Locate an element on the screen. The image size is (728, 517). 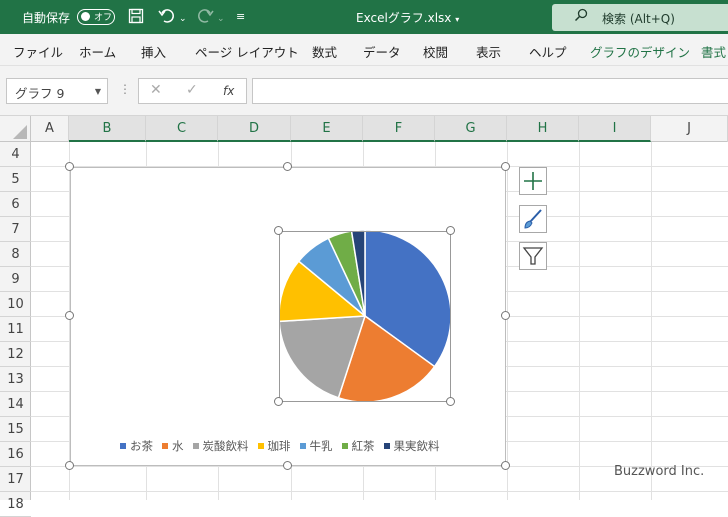
tab-file: ファイル is located at coordinates (38, 51).